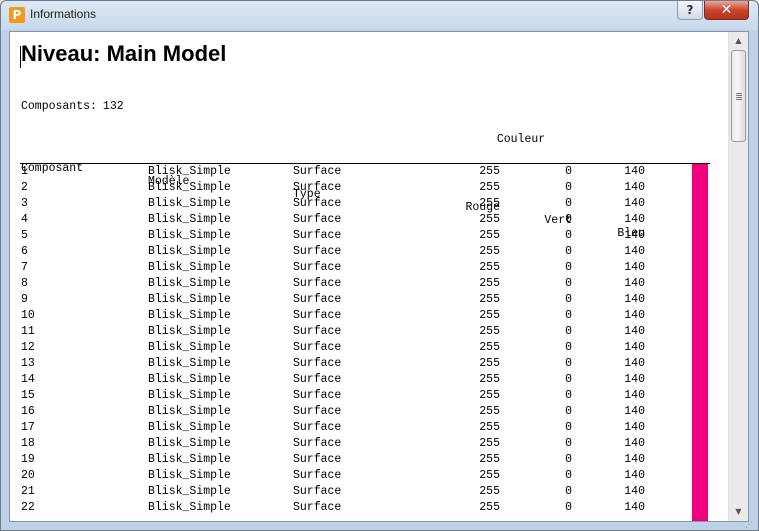 Image resolution: width=759 pixels, height=531 pixels. Describe the element at coordinates (726, 10) in the screenshot. I see `close-button: ✕` at that location.